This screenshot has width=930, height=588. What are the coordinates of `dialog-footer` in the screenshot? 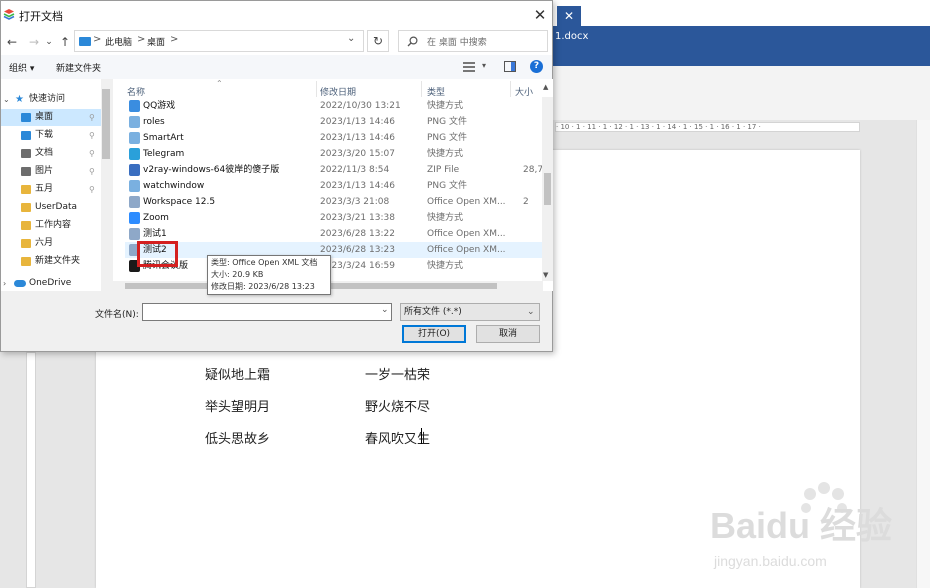 It's located at (276, 321).